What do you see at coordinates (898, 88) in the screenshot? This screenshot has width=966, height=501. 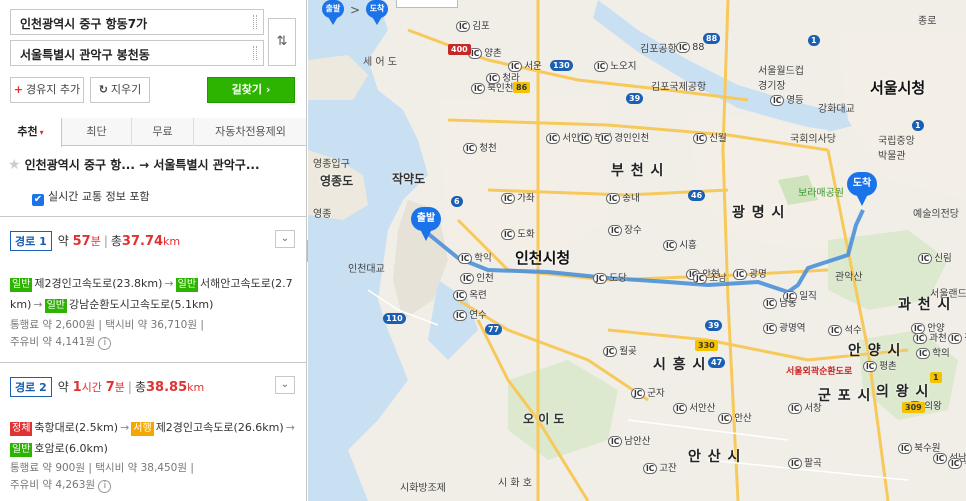 I see `map-label: 서울시청` at bounding box center [898, 88].